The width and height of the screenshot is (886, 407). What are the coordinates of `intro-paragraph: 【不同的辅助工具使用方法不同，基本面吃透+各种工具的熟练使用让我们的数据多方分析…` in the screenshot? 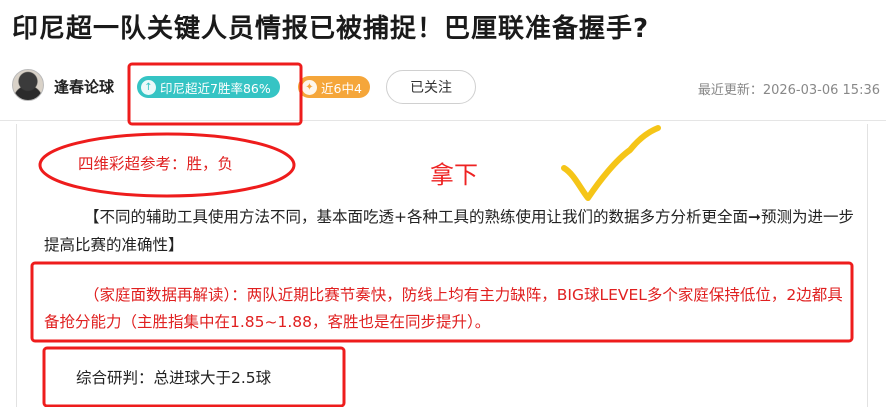 It's located at (449, 231).